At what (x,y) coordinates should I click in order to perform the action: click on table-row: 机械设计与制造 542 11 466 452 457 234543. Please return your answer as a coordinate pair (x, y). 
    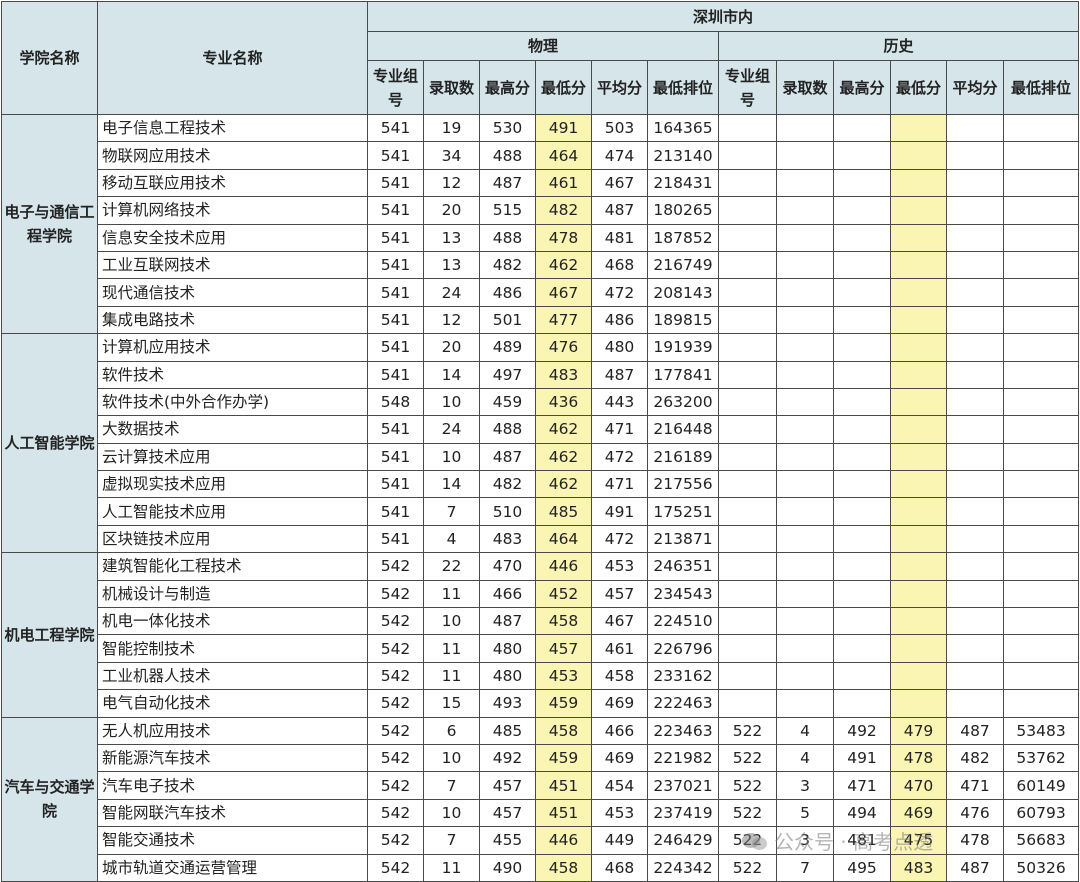
    Looking at the image, I should click on (541, 594).